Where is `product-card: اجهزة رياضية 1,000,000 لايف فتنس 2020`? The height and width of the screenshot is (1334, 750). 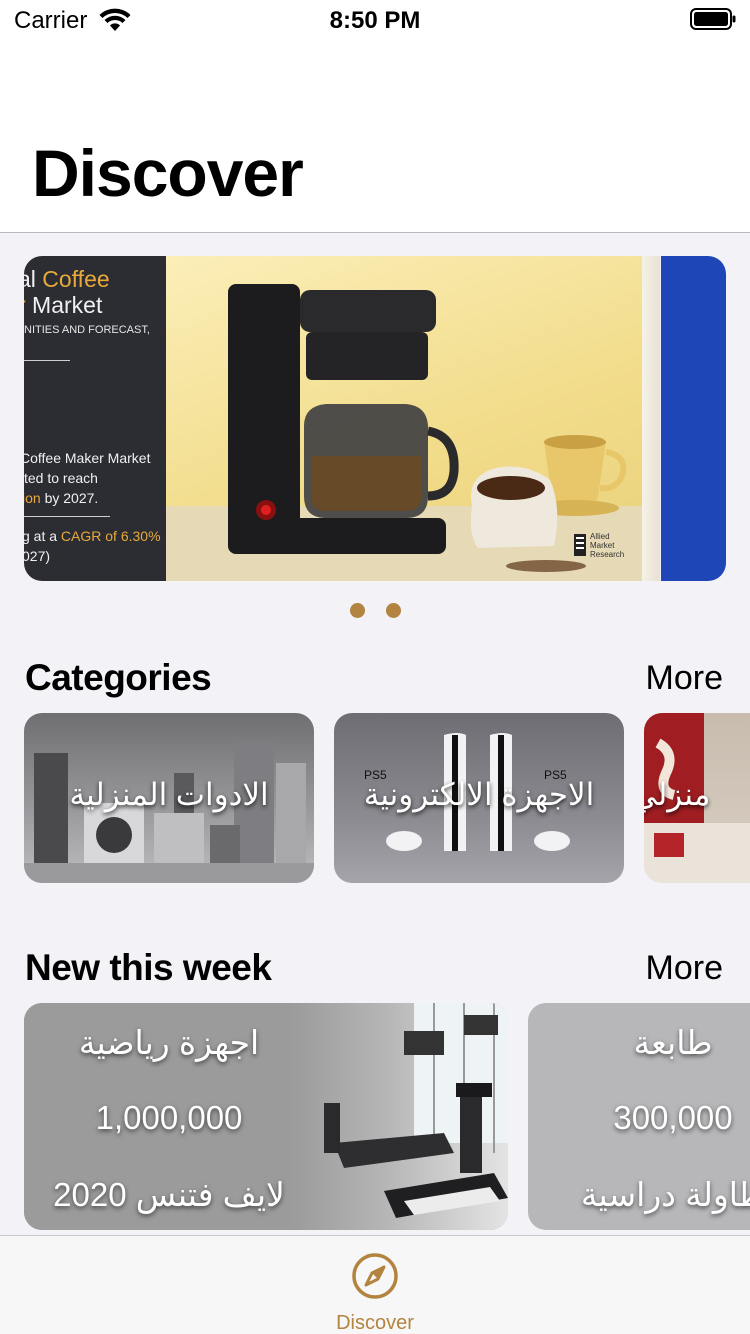 product-card: اجهزة رياضية 1,000,000 لايف فتنس 2020 is located at coordinates (266, 1116).